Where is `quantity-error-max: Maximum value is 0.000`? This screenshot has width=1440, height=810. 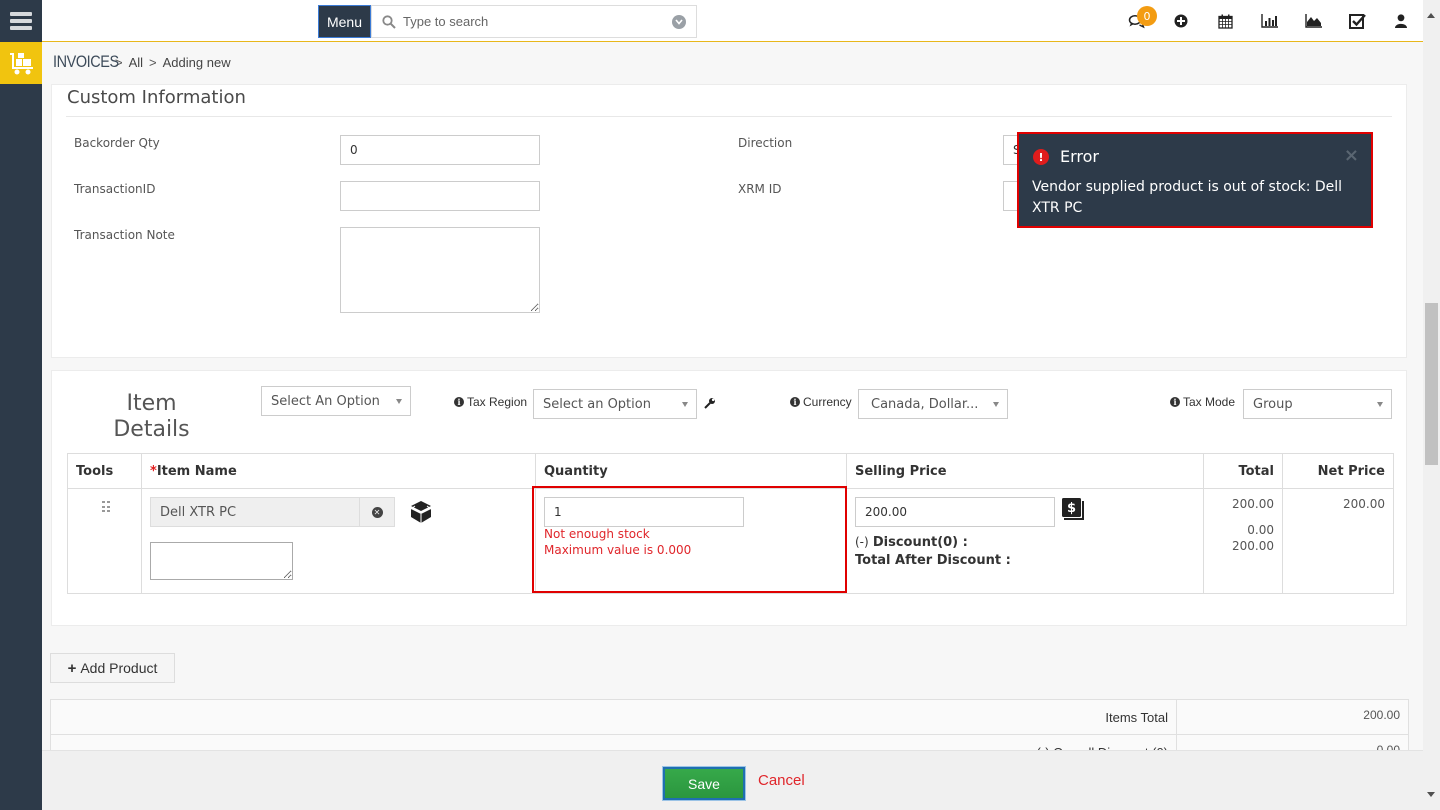 quantity-error-max: Maximum value is 0.000 is located at coordinates (618, 550).